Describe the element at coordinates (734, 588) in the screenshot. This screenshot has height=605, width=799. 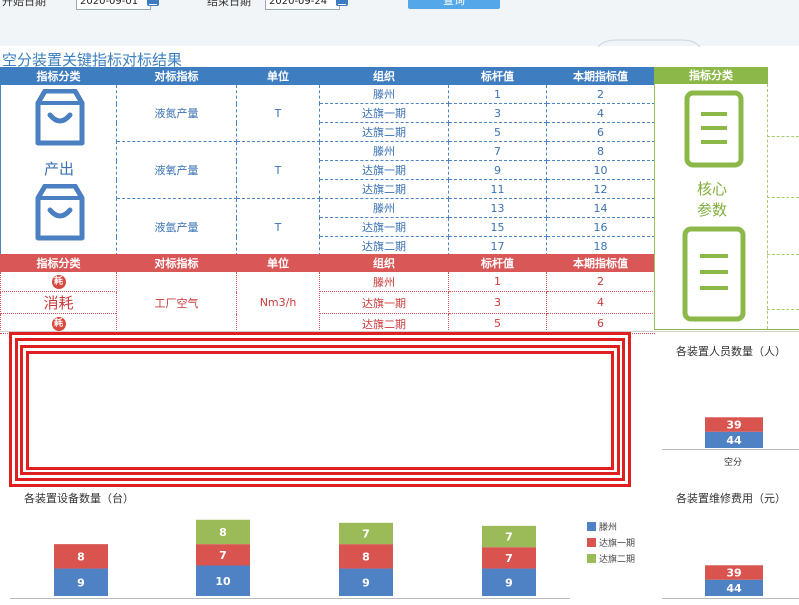
I see `maintenance-data-label: 44` at that location.